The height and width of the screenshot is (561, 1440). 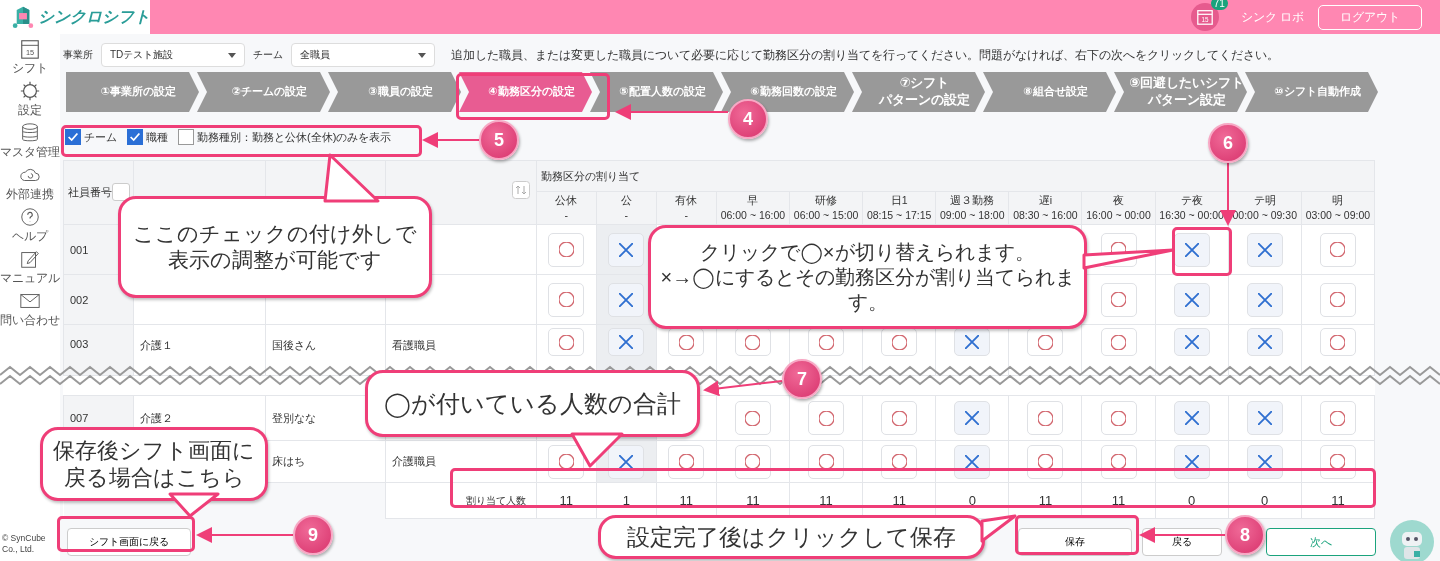 I want to click on step-tab: ①事業所の設定, so click(x=132, y=92).